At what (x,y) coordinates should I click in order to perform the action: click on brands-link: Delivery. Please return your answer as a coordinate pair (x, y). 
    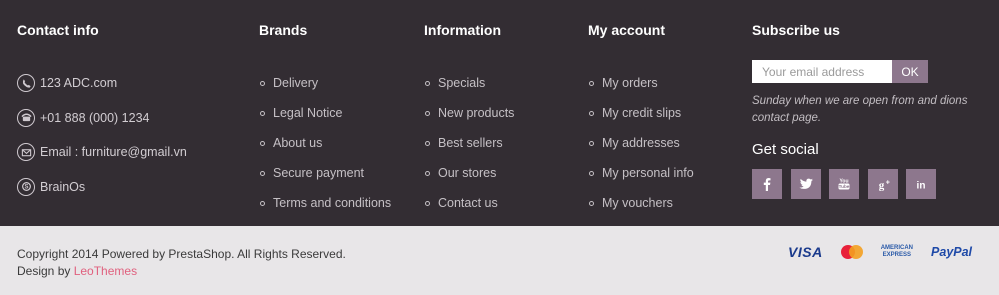
    Looking at the image, I should click on (334, 83).